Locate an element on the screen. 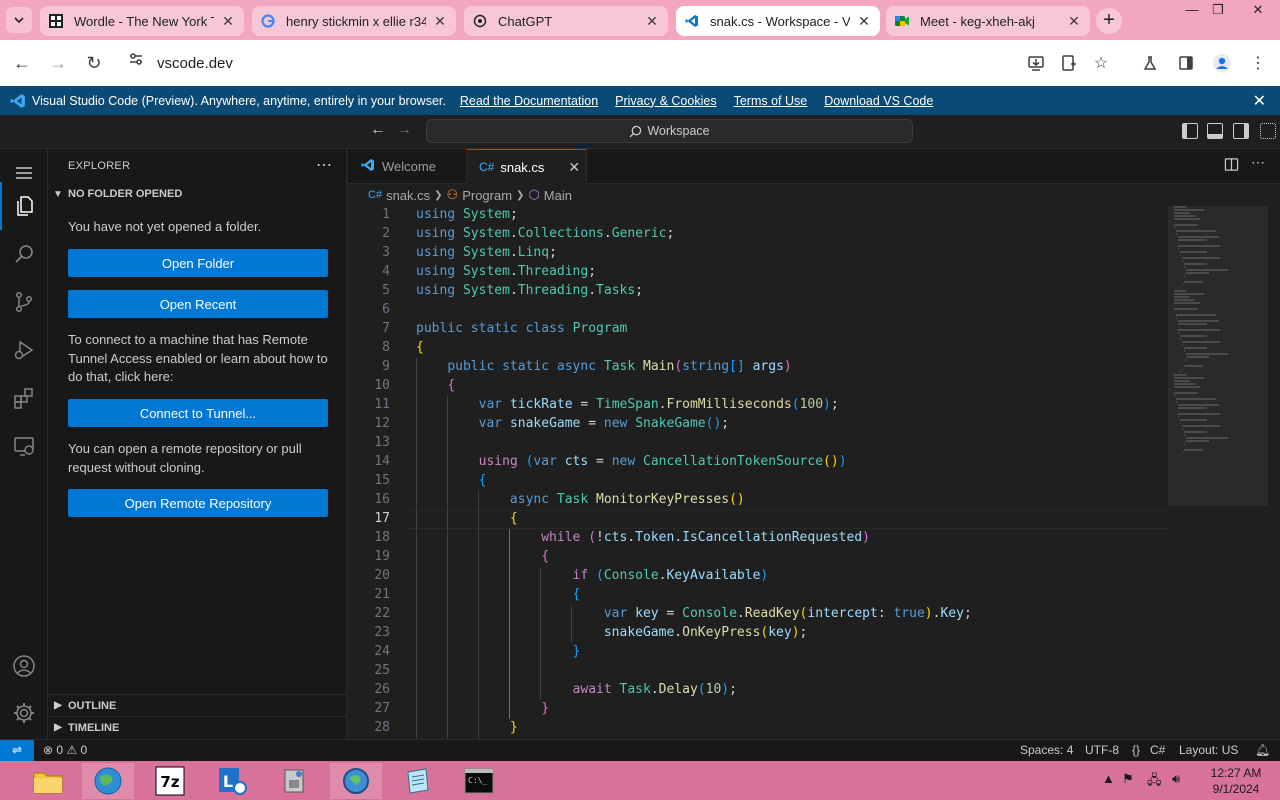 This screenshot has height=800, width=1280. notepad-icon is located at coordinates (417, 781).